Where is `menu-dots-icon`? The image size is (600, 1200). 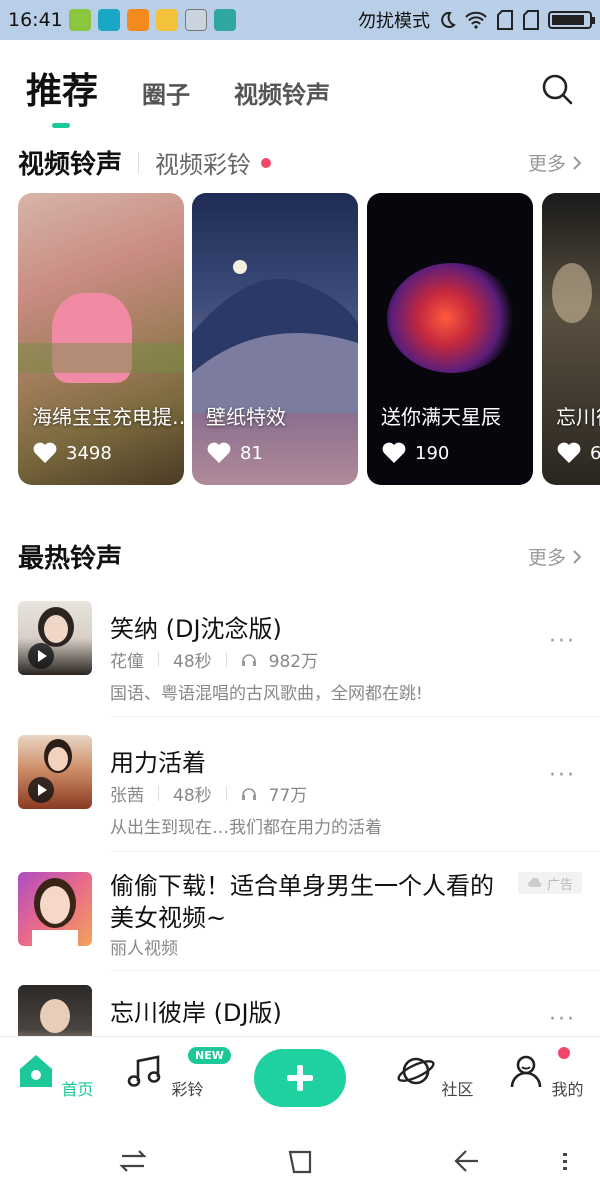
menu-dots-icon is located at coordinates (565, 1161).